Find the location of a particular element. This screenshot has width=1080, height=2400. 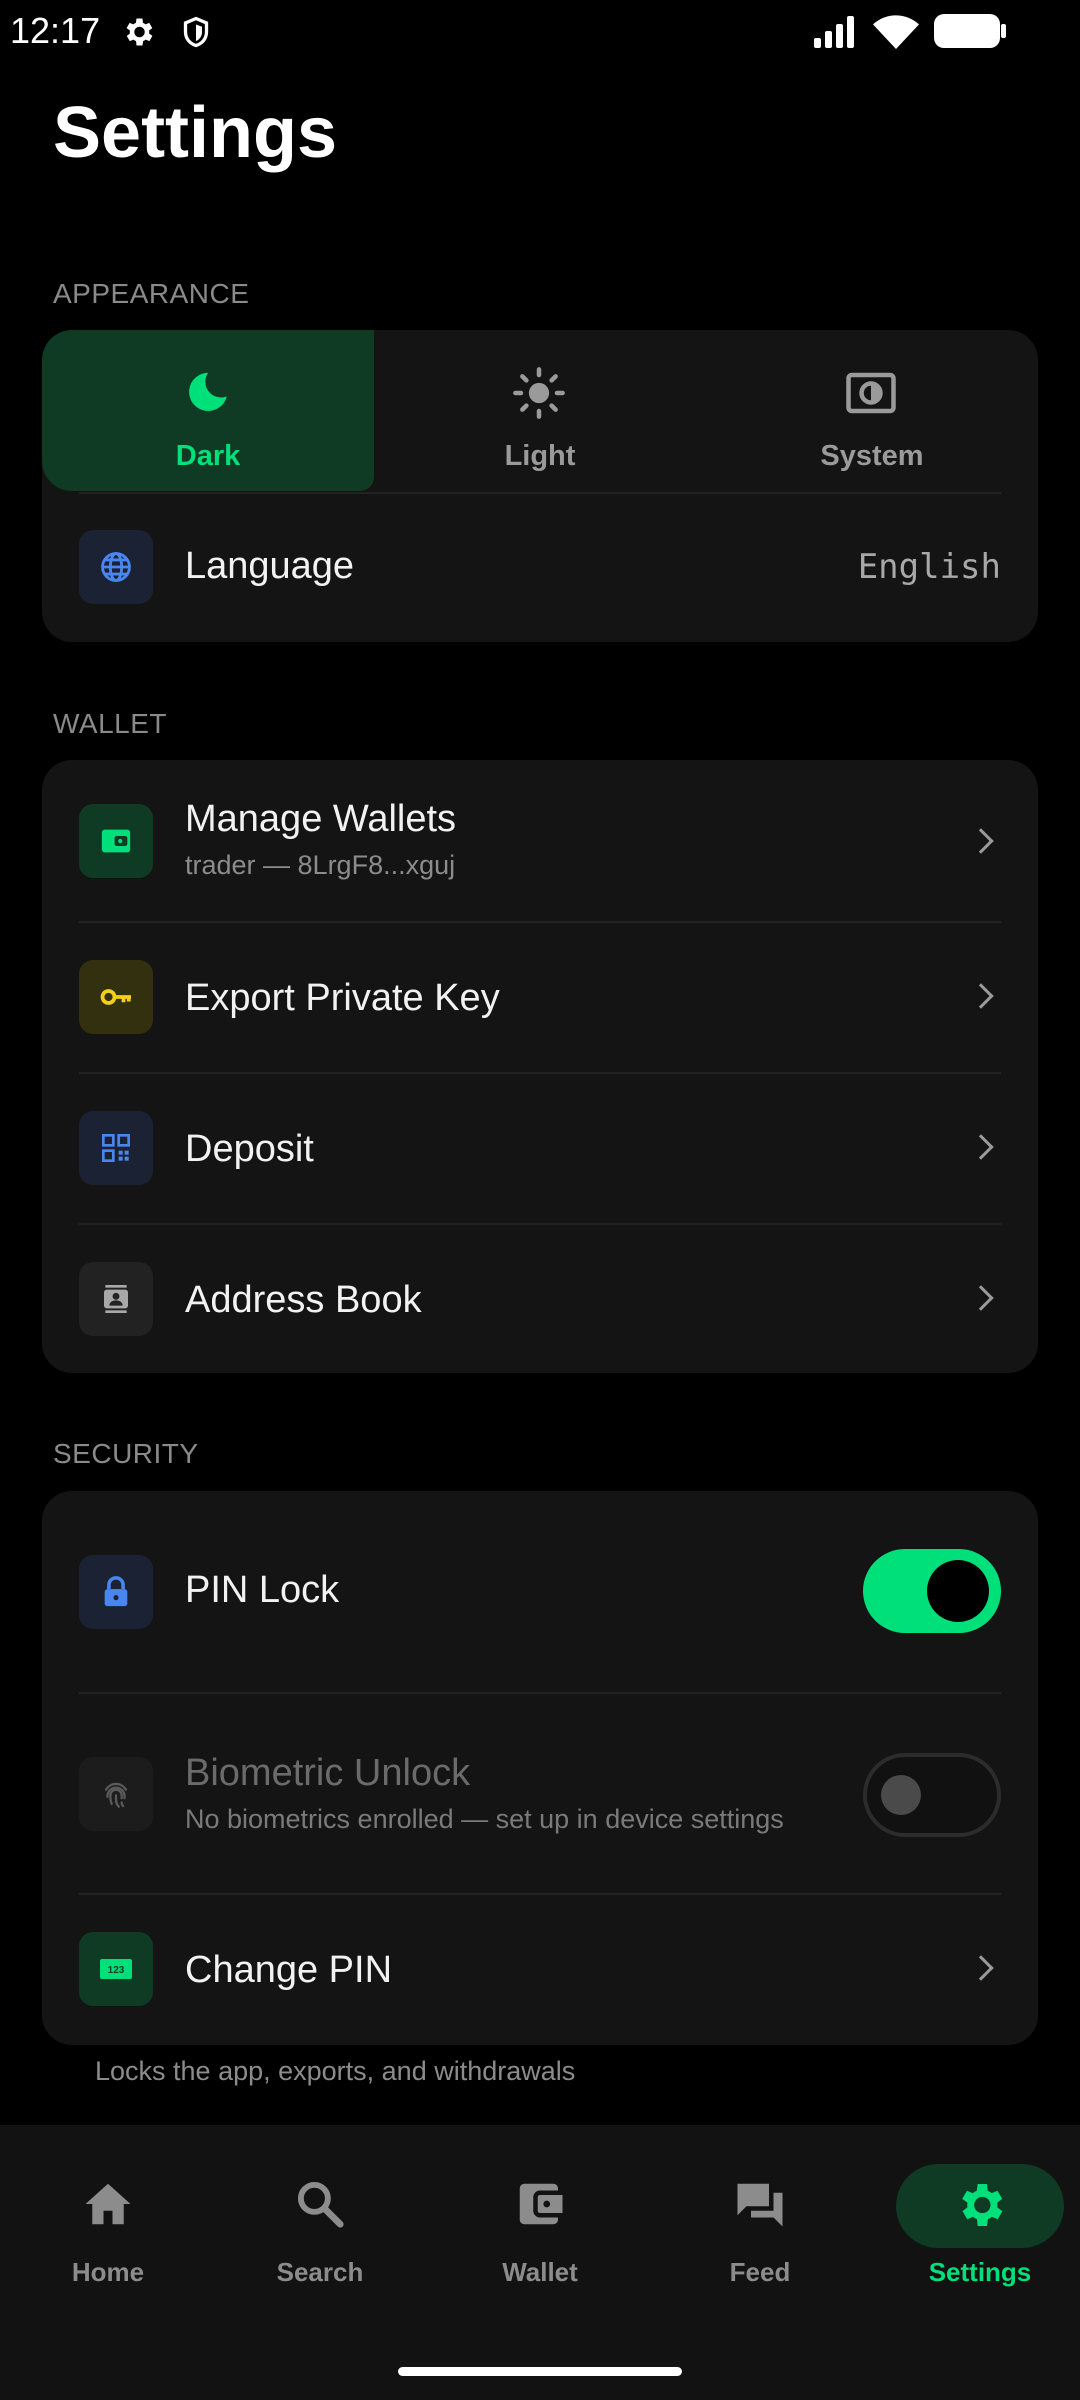

theme-option-dark: Dark is located at coordinates (208, 410).